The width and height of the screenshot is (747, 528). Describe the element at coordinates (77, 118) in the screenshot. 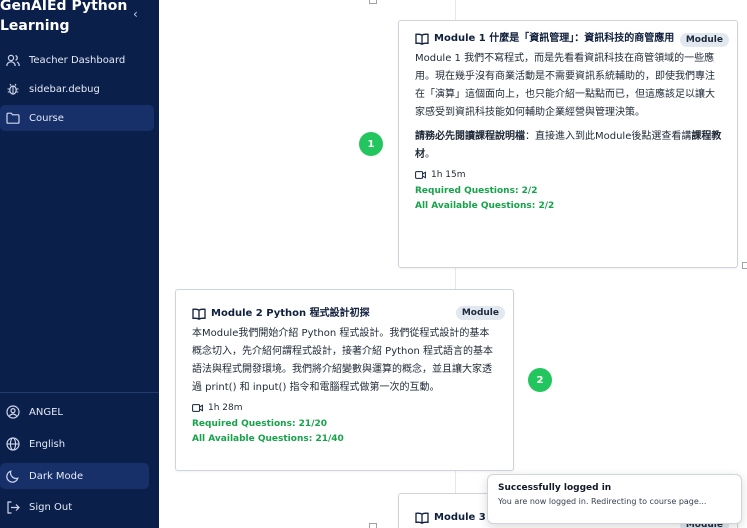

I see `sidebar-item-course: Course` at that location.